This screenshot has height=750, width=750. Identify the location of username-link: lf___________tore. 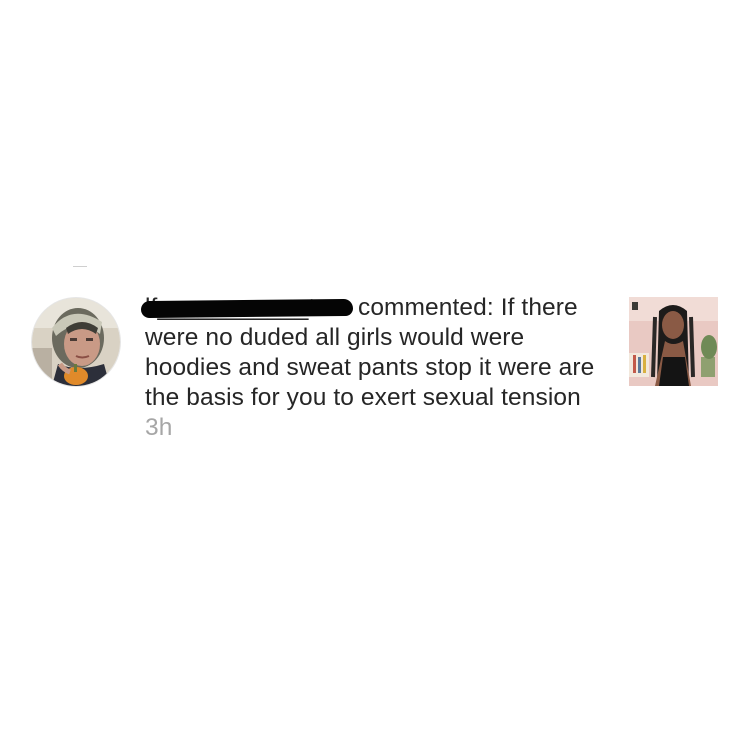
(247, 308).